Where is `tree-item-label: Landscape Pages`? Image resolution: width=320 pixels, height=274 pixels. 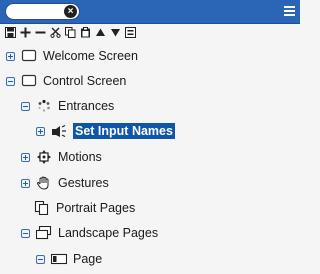
tree-item-label: Landscape Pages is located at coordinates (108, 233).